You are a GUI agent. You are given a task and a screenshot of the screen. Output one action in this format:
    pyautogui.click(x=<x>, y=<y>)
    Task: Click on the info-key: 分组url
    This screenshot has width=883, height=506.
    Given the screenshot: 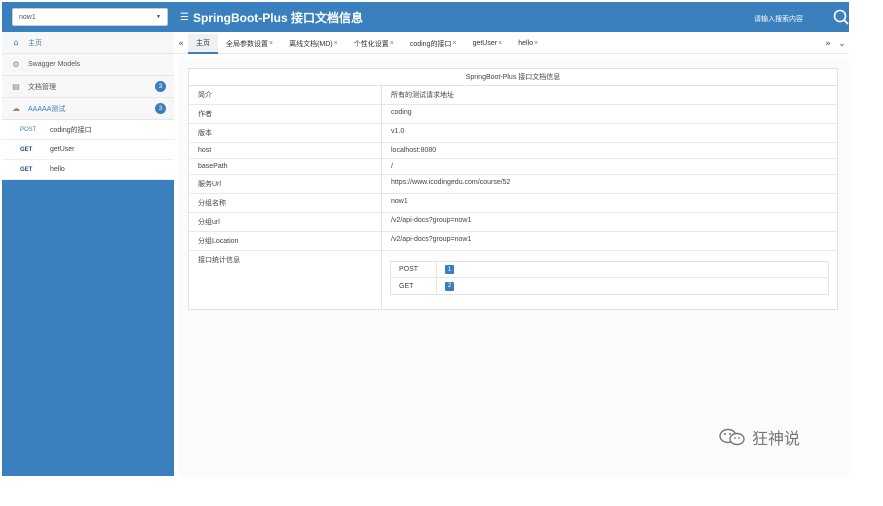 What is the action you would take?
    pyautogui.click(x=285, y=222)
    